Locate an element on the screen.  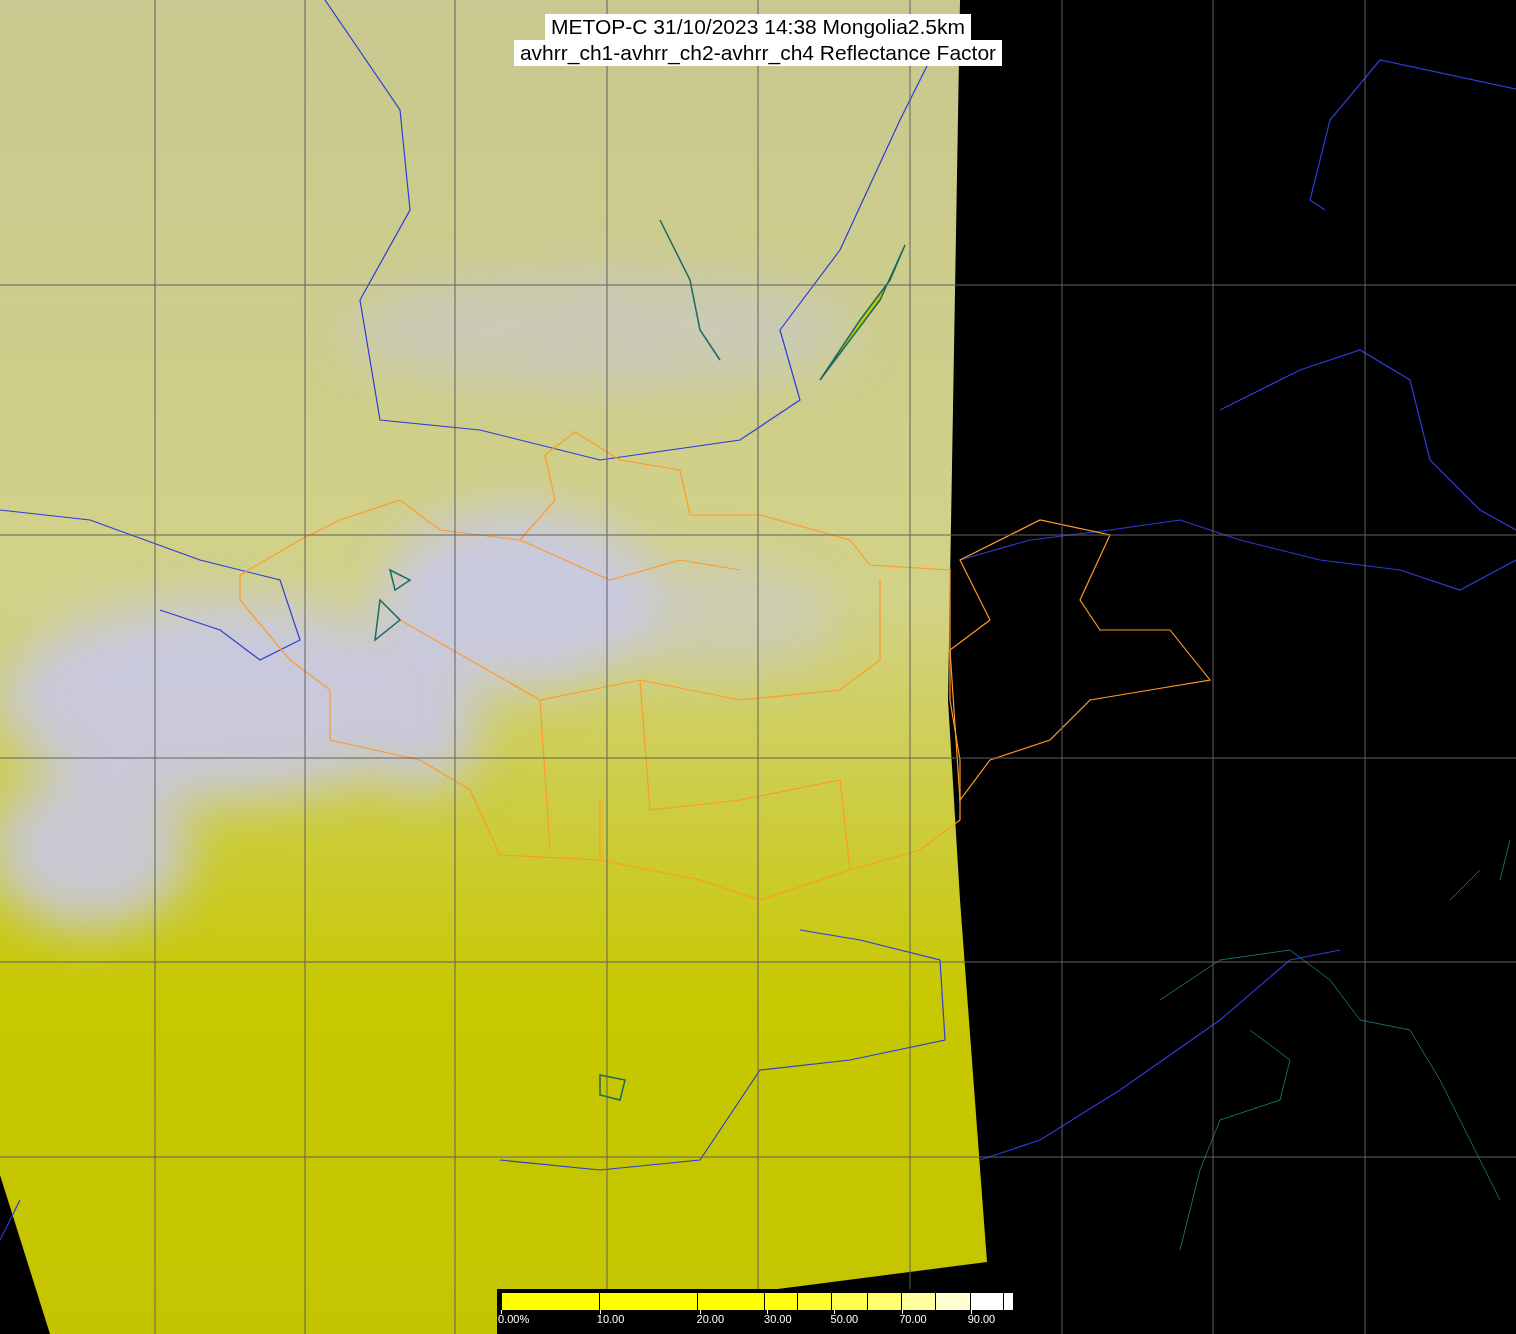
map-title: METOP-C 31/10/2023 14:38 Mongolia2.5km is located at coordinates (758, 27).